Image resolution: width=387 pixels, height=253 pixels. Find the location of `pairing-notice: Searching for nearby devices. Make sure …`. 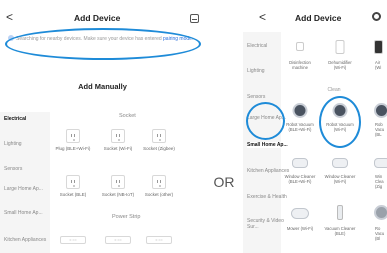

pairing-notice: Searching for nearby devices. Make sure … is located at coordinates (103, 39).